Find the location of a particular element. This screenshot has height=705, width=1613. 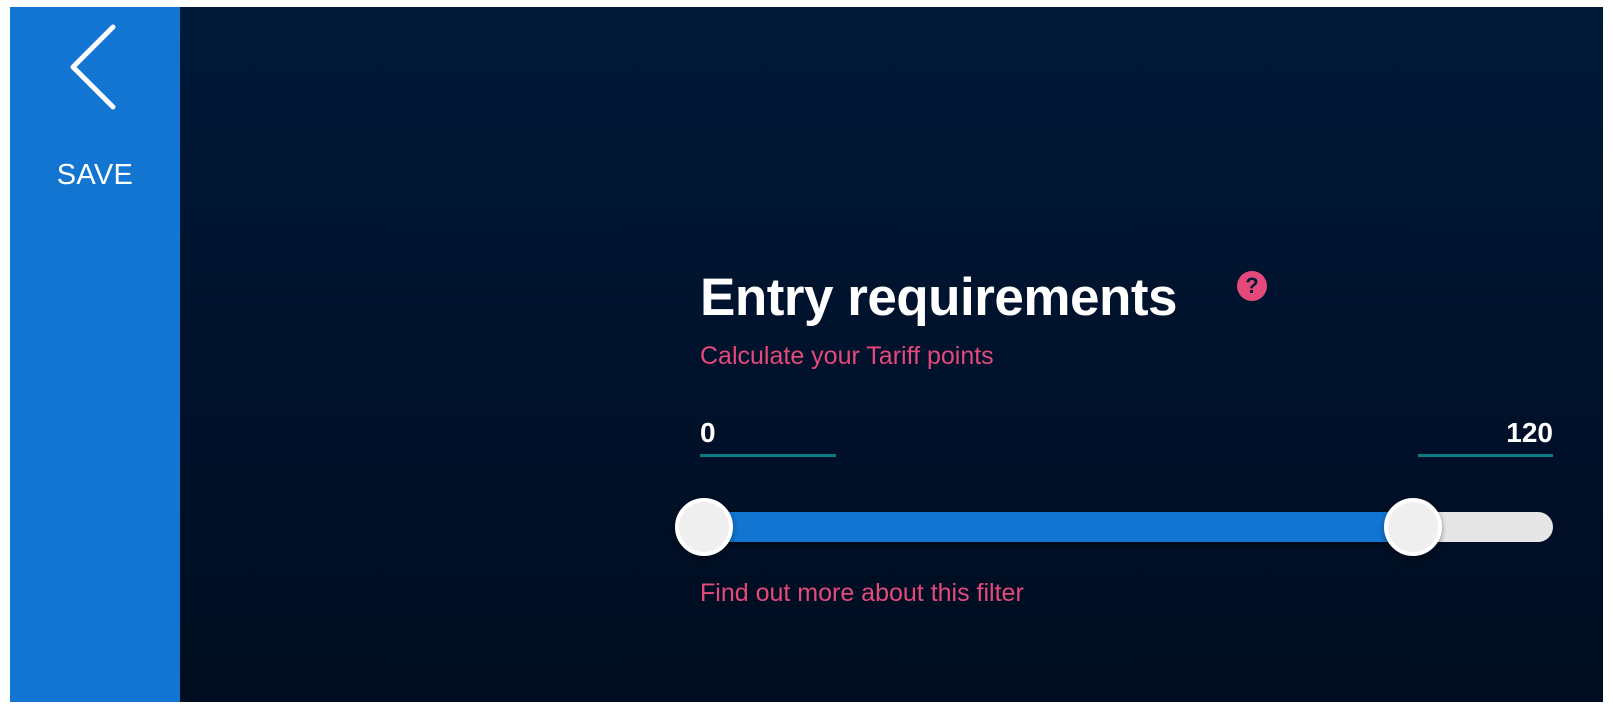

max-value-field: 120 is located at coordinates (1485, 437).